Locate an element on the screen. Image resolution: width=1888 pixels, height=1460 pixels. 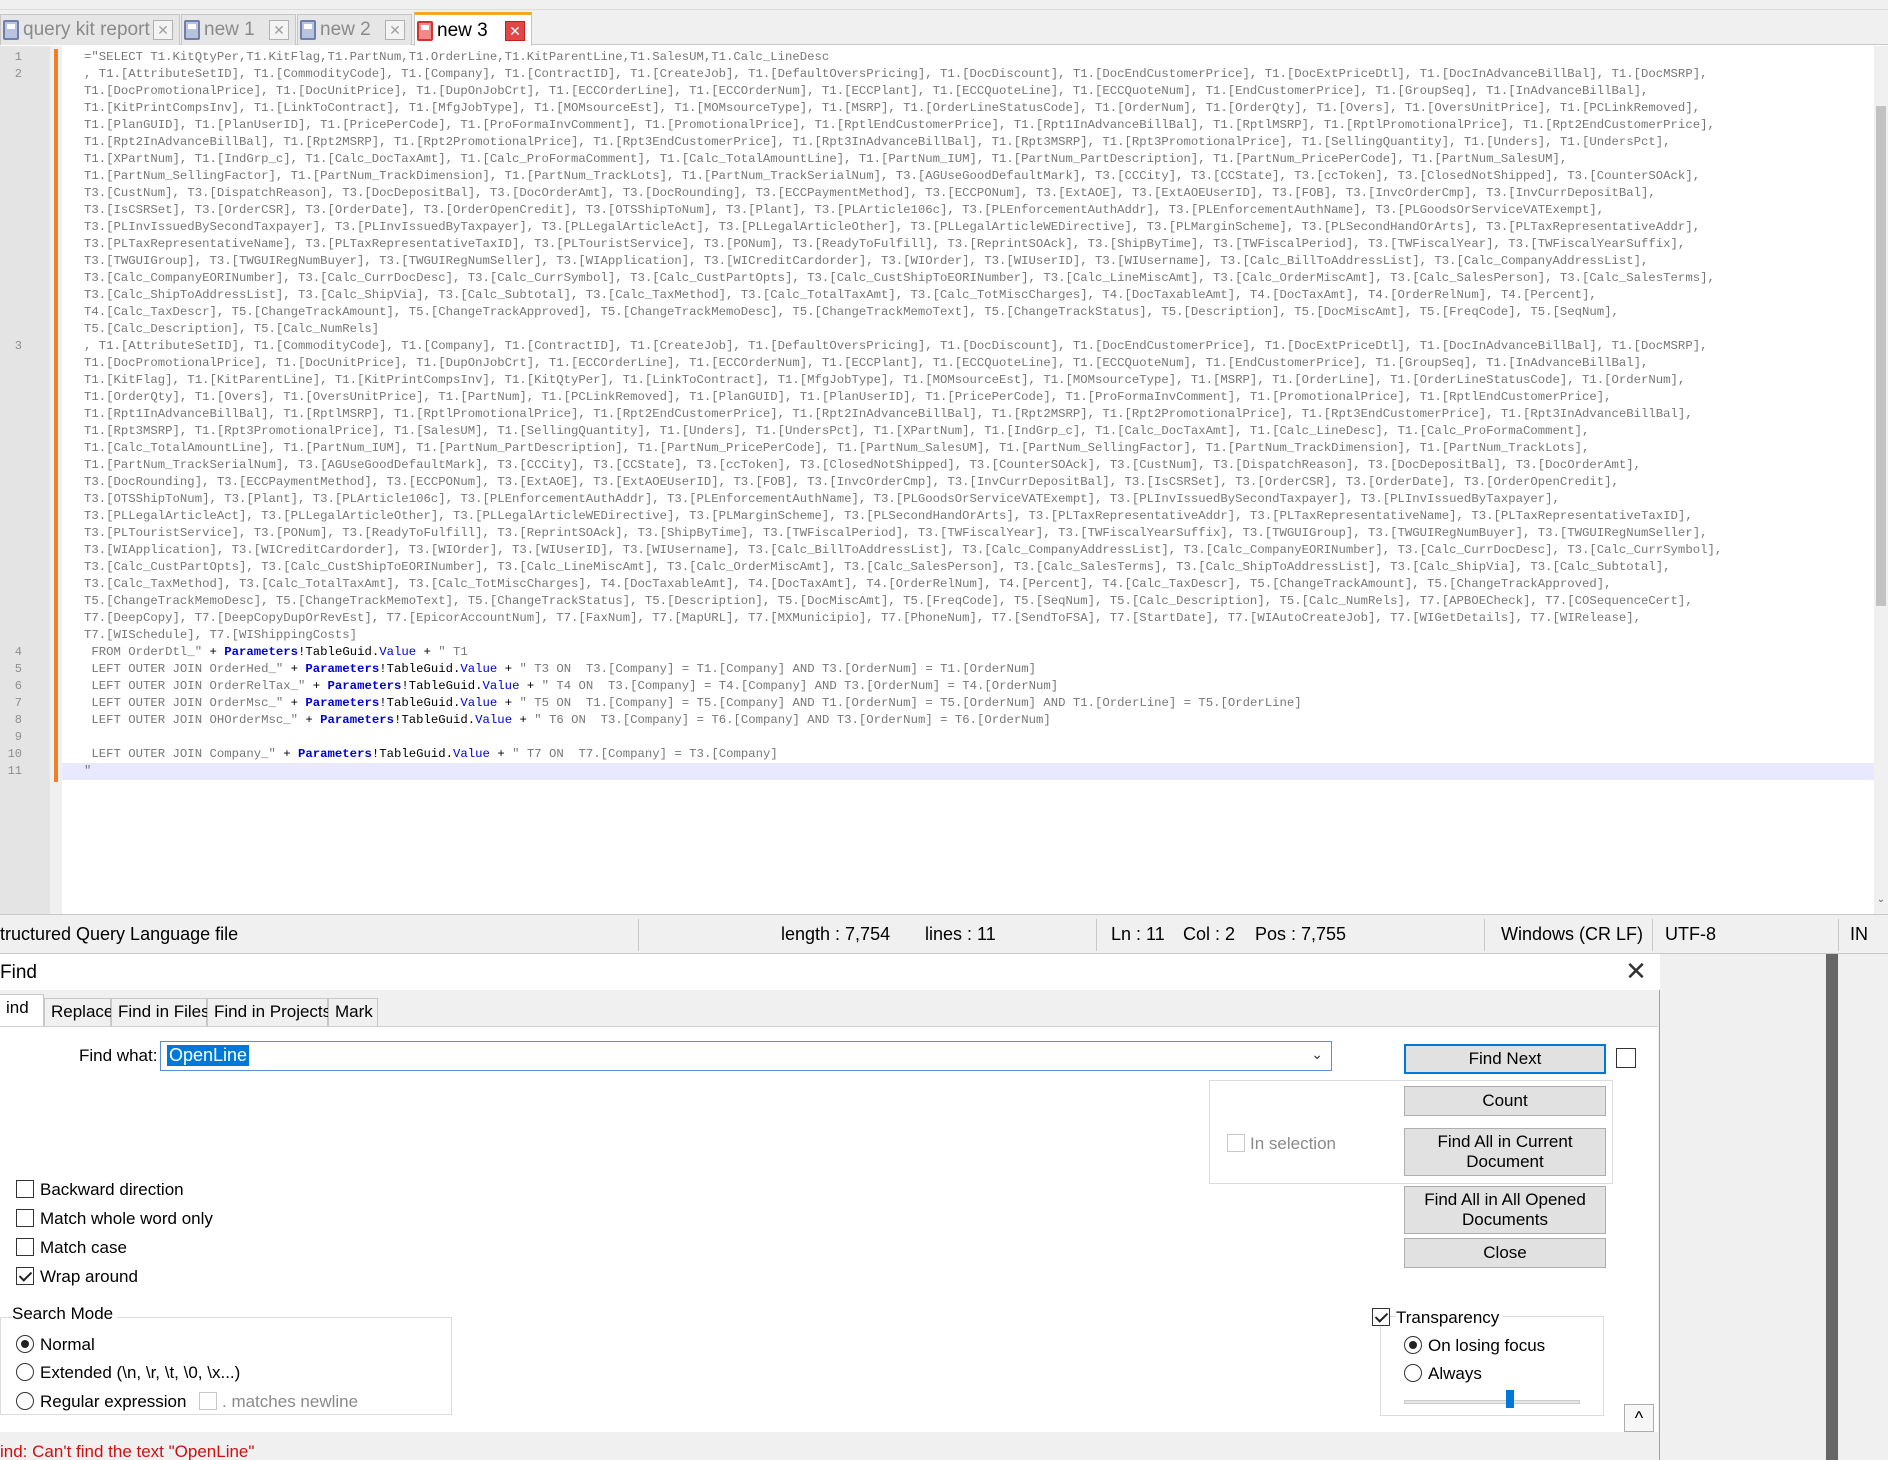
tab-replace: Replace is located at coordinates (78, 1012).